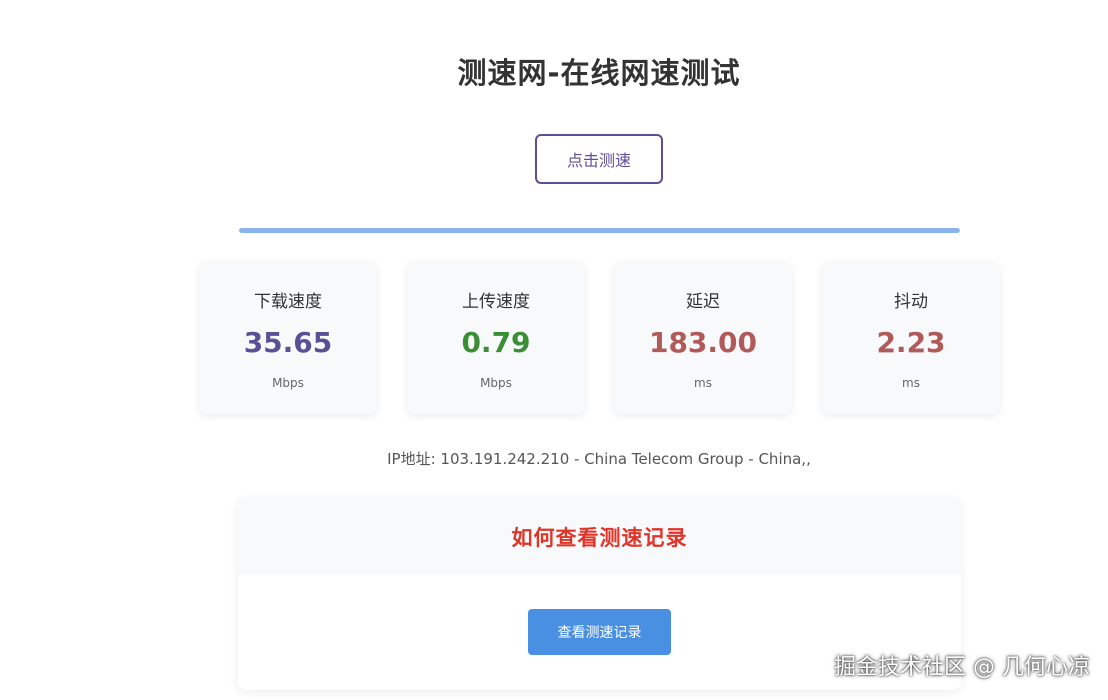 This screenshot has width=1108, height=700. Describe the element at coordinates (288, 302) in the screenshot. I see `download-label: 下载速度` at that location.